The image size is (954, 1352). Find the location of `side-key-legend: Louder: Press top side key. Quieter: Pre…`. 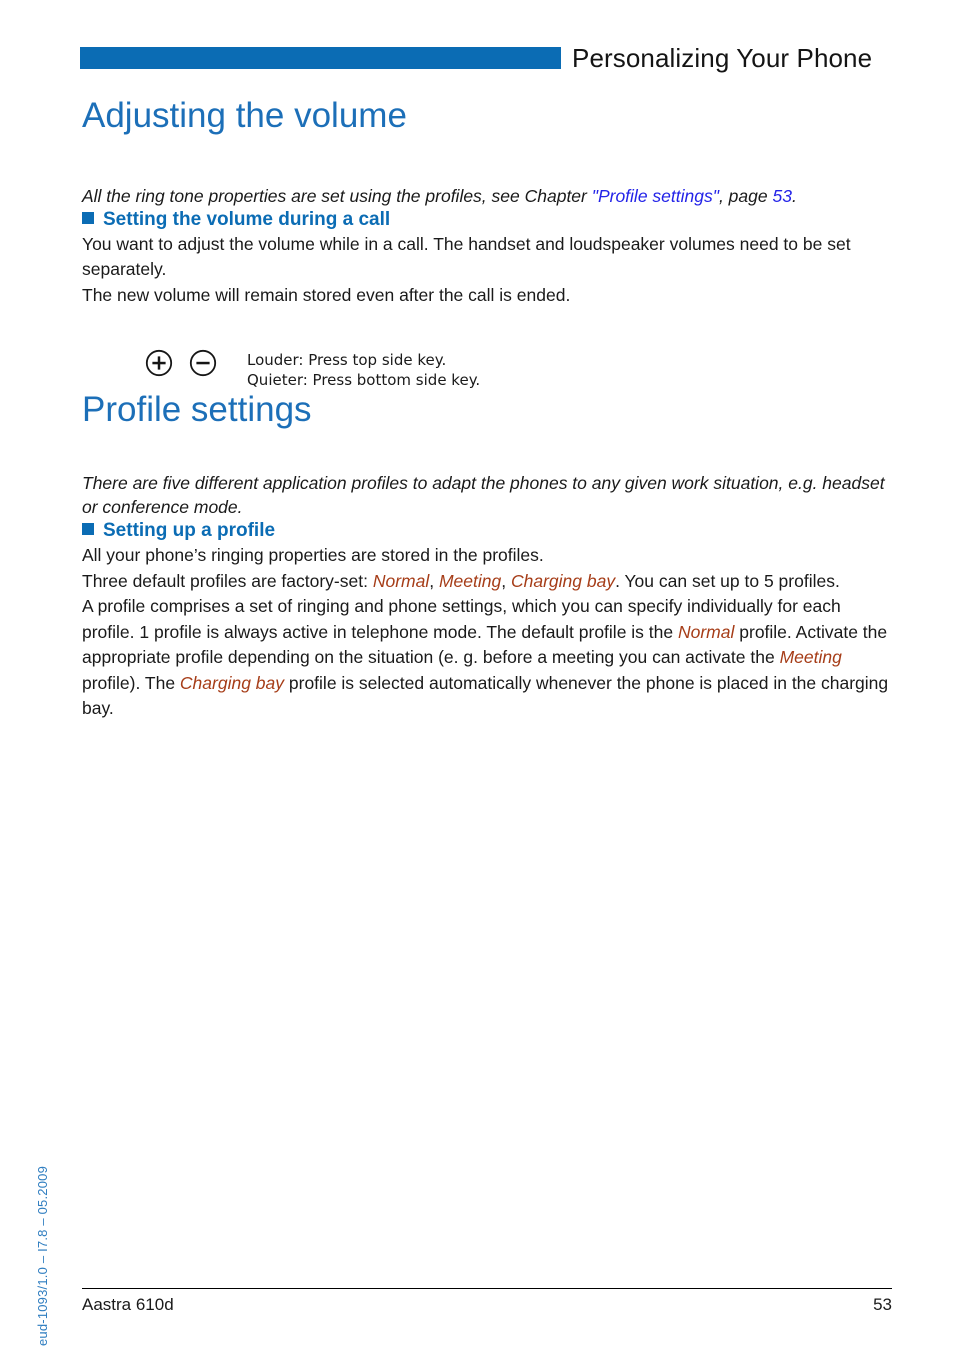

side-key-legend: Louder: Press top side key. Quieter: Pre… is located at coordinates (488, 368).